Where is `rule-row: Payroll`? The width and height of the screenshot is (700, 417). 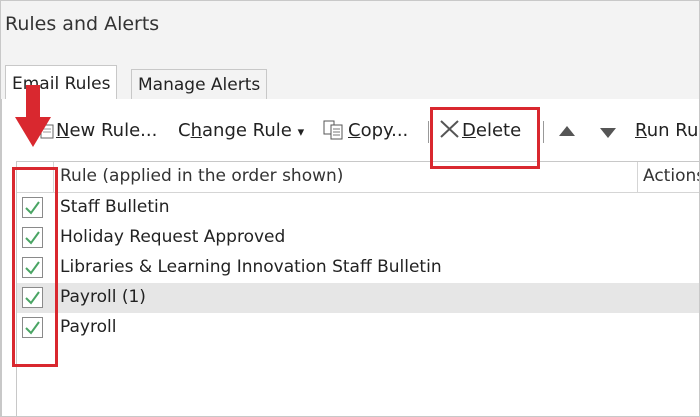 rule-row: Payroll is located at coordinates (358, 328).